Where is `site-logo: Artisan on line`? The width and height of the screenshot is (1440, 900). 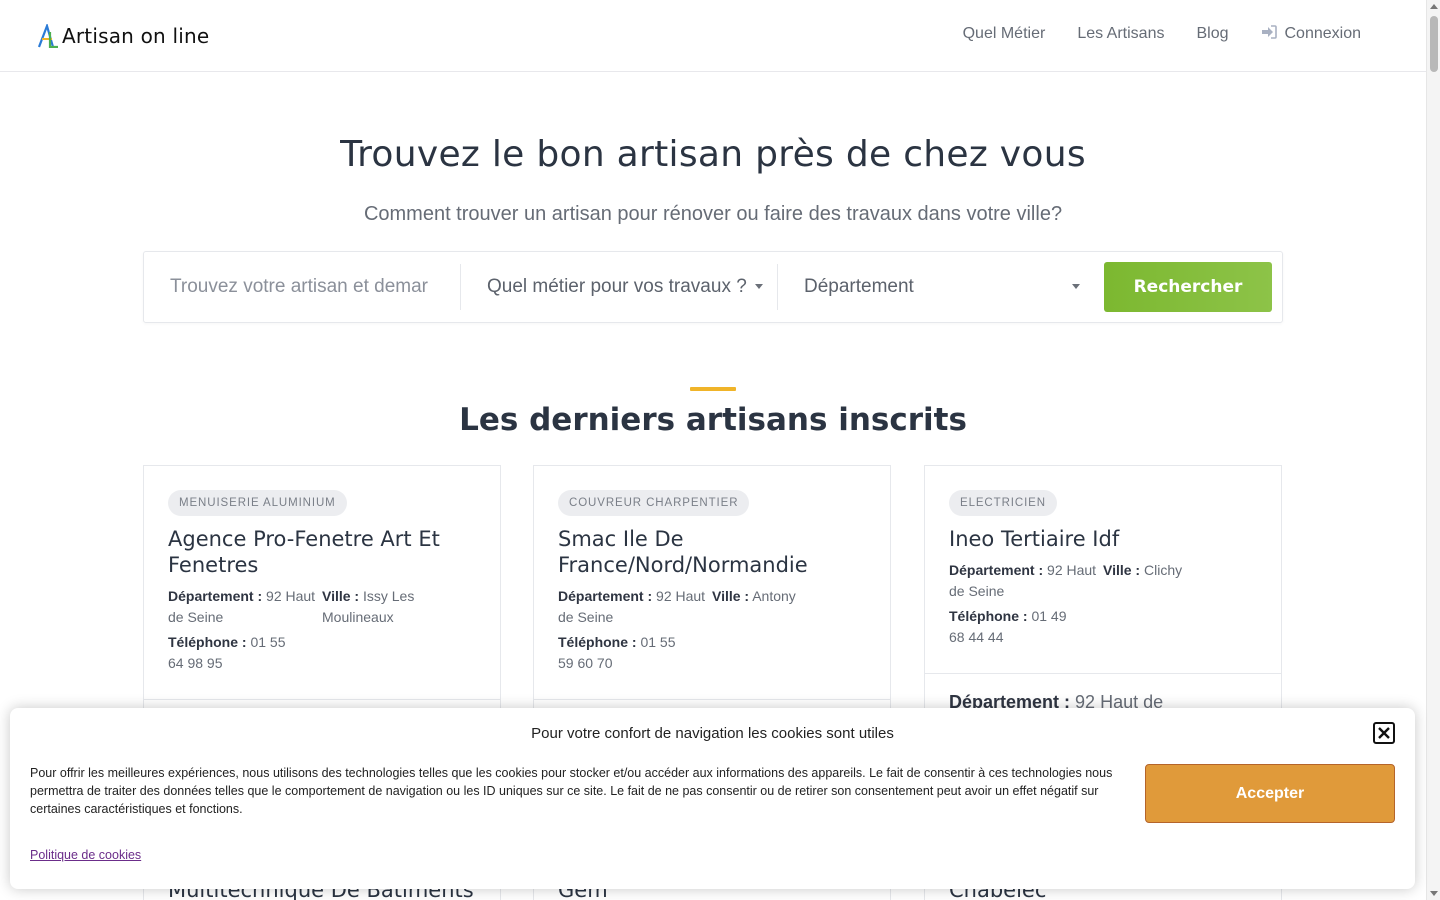
site-logo: Artisan on line is located at coordinates (123, 36).